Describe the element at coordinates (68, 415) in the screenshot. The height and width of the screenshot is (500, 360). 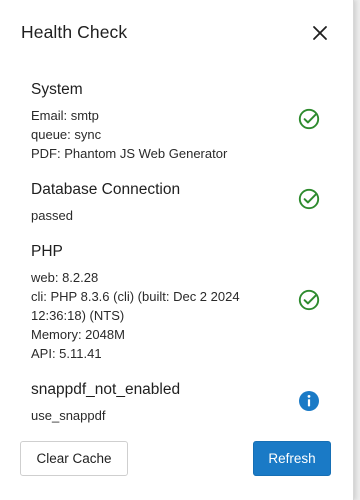
I see `snappdf-setting: use_snappdf` at that location.